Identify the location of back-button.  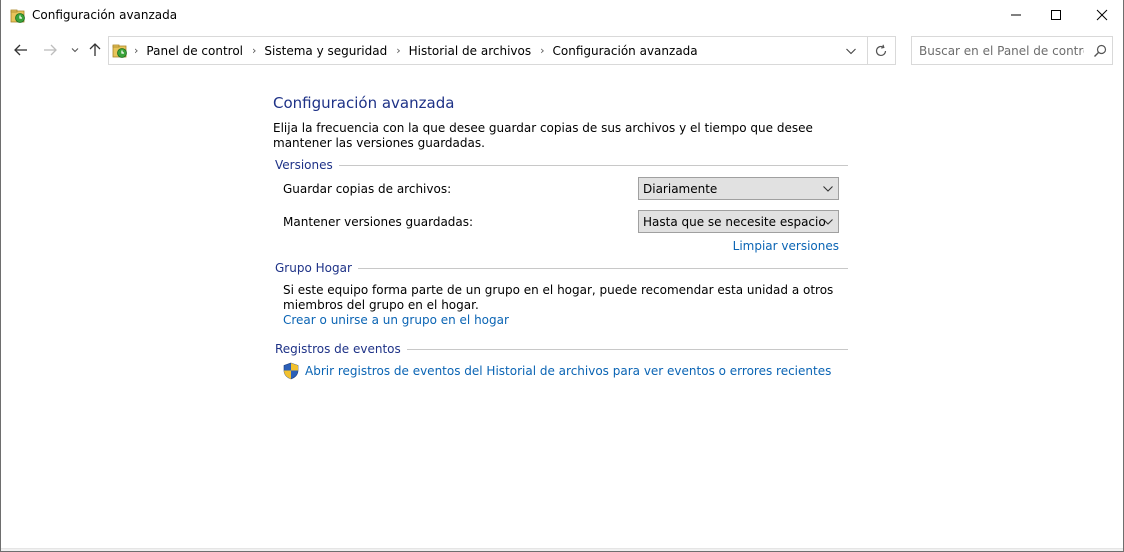
(21, 50).